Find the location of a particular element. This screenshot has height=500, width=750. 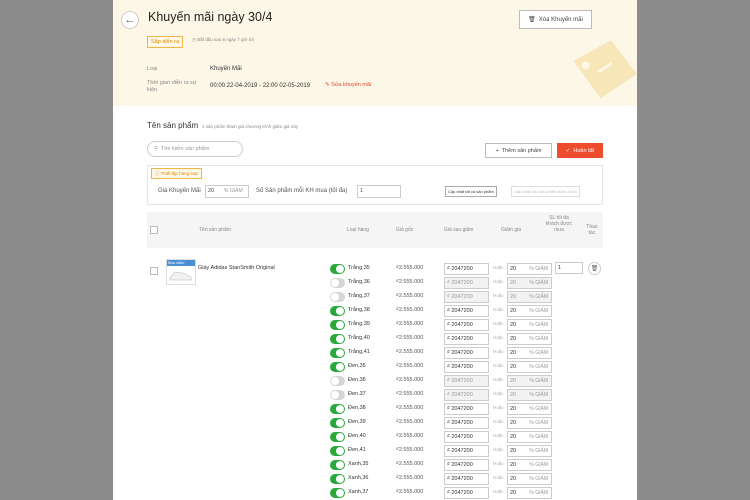

variant-row: Trắng,41 ₫2.555.000 ₫ 2047200 Hoặc 20 % GIẢM is located at coordinates (375, 353).